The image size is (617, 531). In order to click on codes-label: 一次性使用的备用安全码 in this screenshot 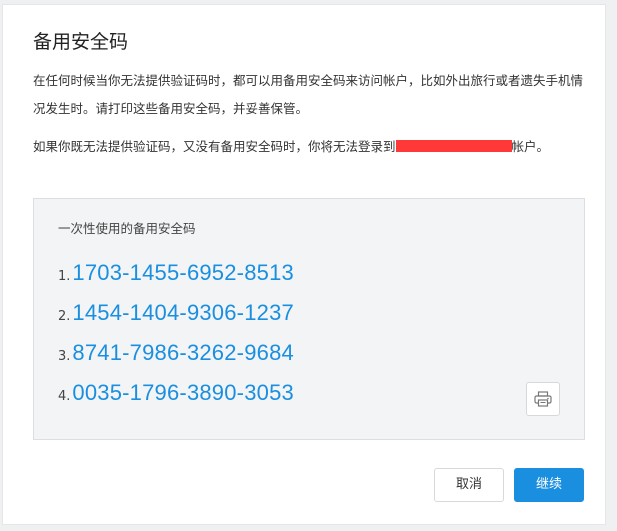, I will do `click(127, 228)`.